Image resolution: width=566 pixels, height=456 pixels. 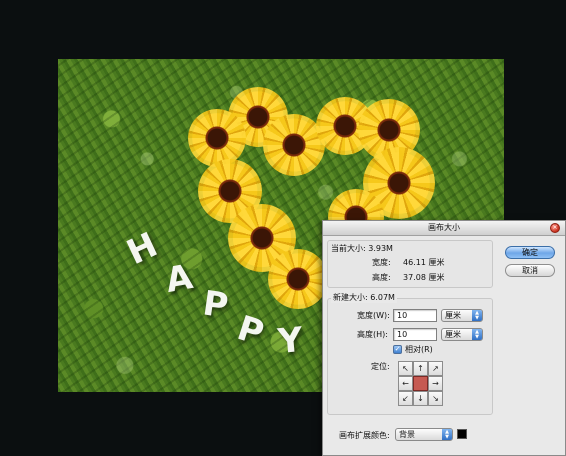 What do you see at coordinates (405, 398) in the screenshot?
I see `anchor-bottom-left-icon: ↙` at bounding box center [405, 398].